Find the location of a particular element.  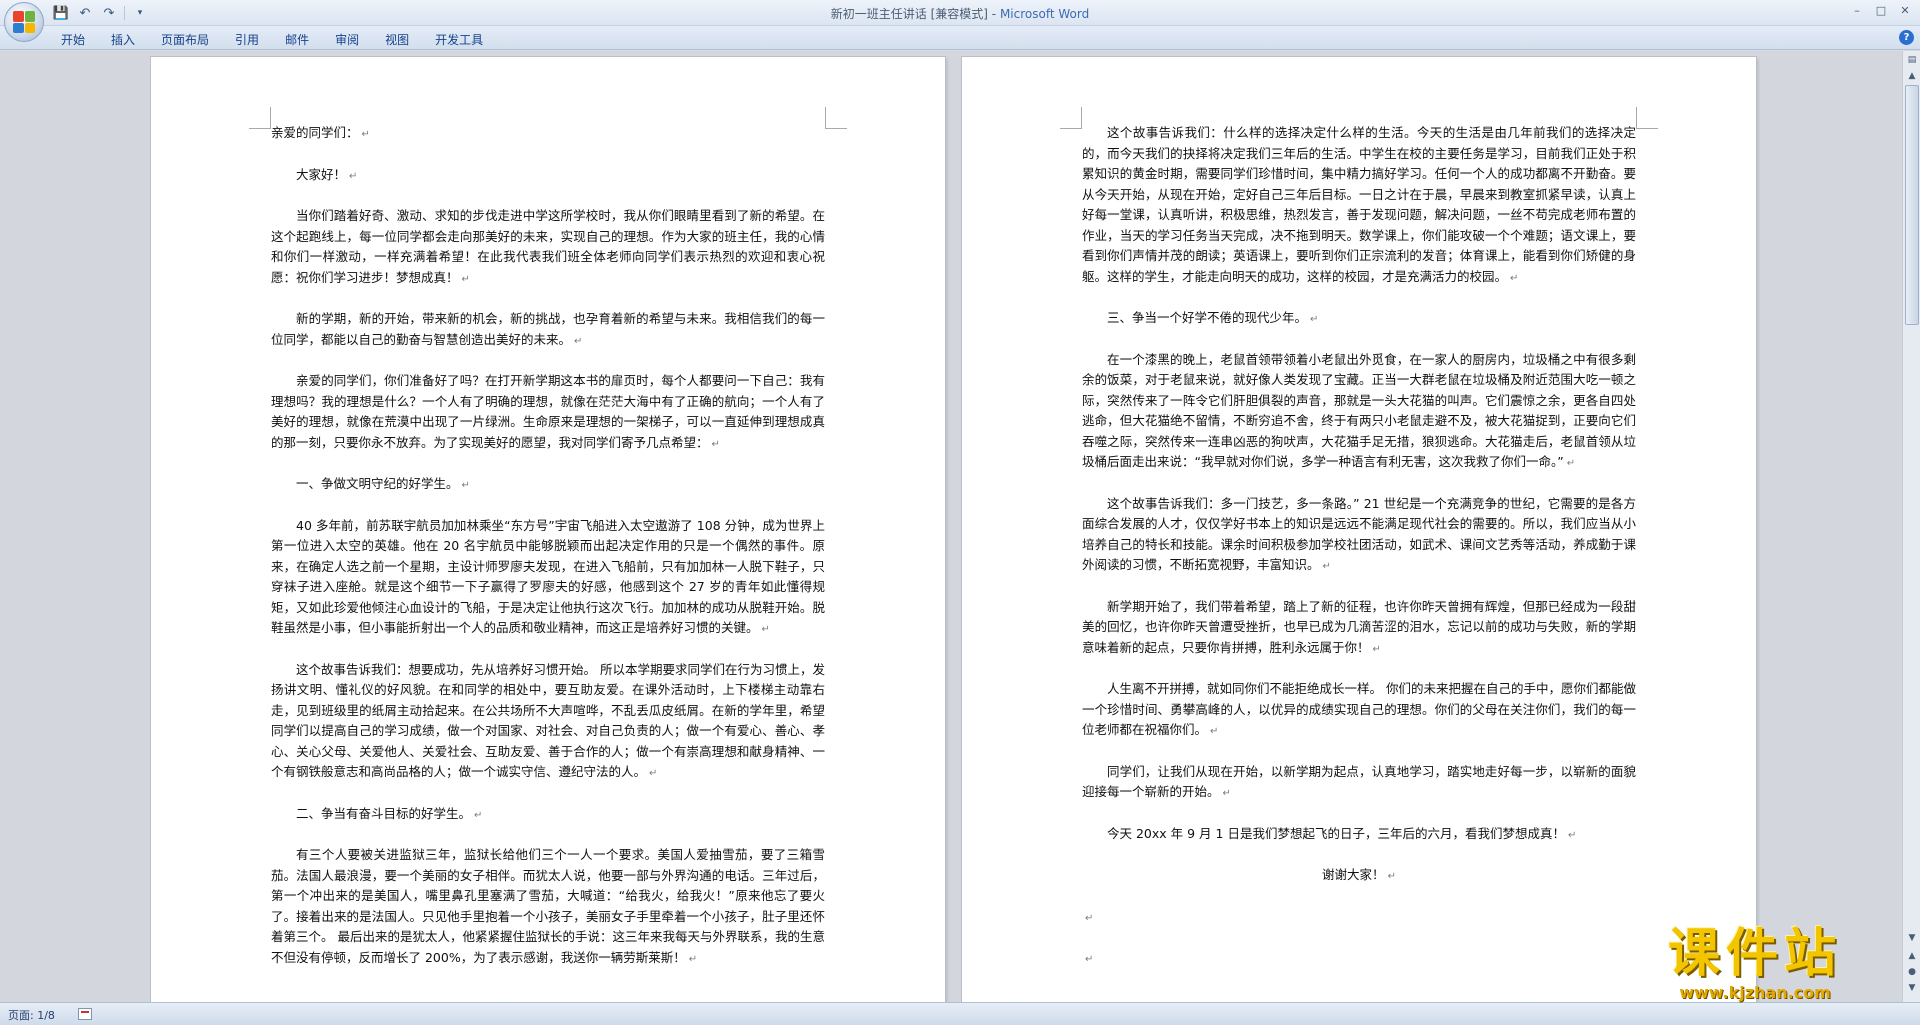

office-logo-icon is located at coordinates (24, 22).